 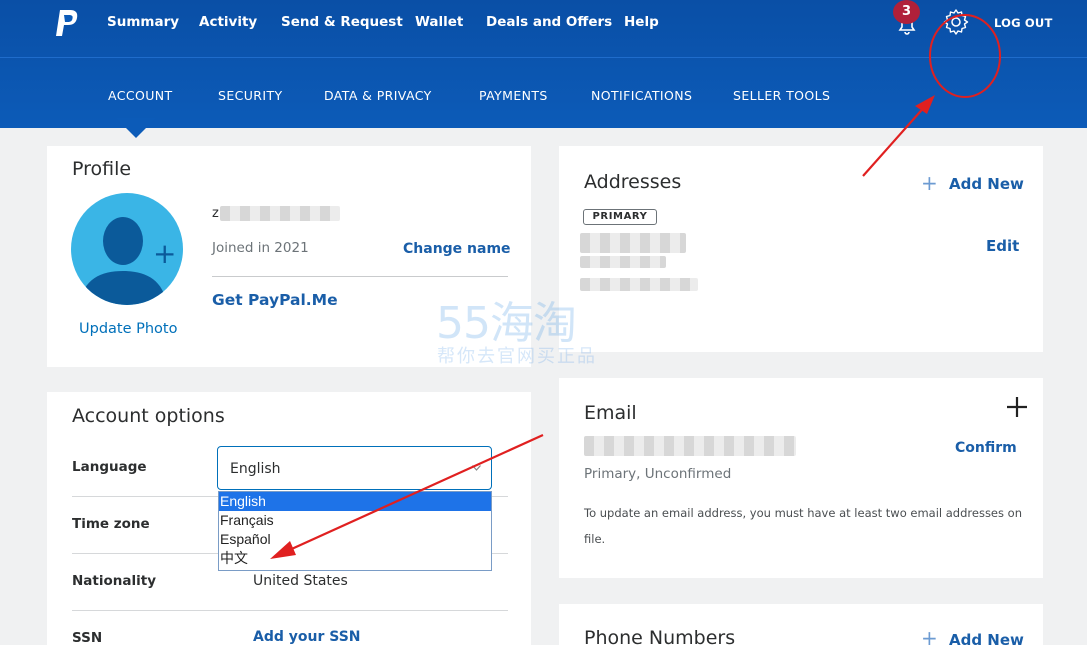 I want to click on tab-notifications: NOTIFICATIONS, so click(x=641, y=95).